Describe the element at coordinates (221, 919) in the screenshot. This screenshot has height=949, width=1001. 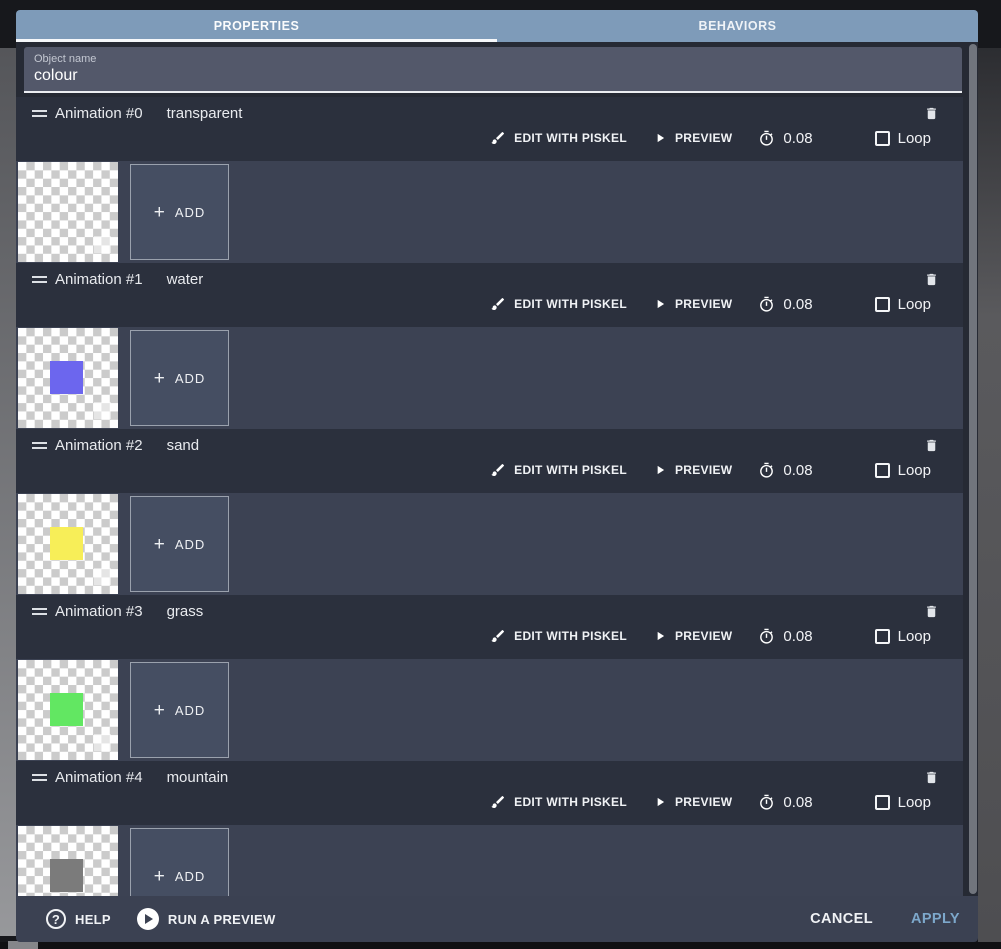
I see `run-preview-label: RUN A PREVIEW` at that location.